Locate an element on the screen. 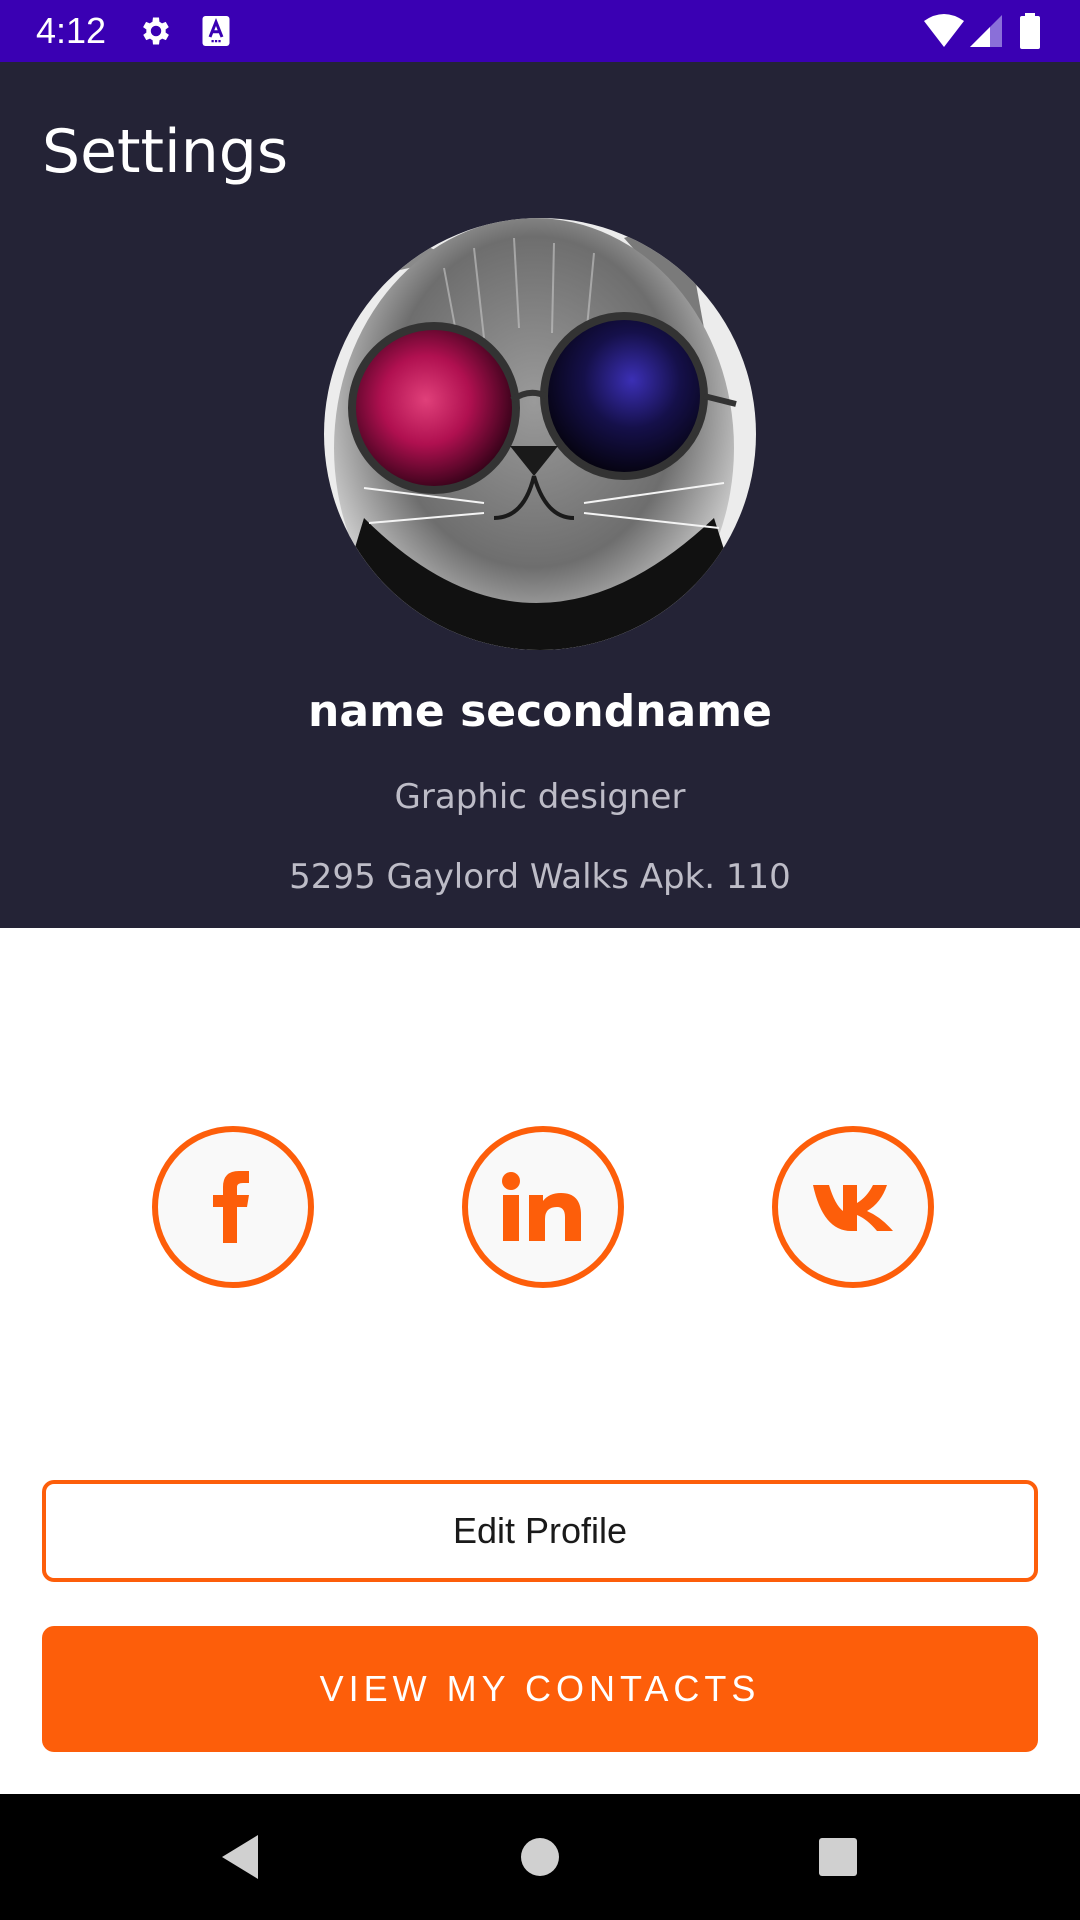  profile-name: name secondname is located at coordinates (540, 711).